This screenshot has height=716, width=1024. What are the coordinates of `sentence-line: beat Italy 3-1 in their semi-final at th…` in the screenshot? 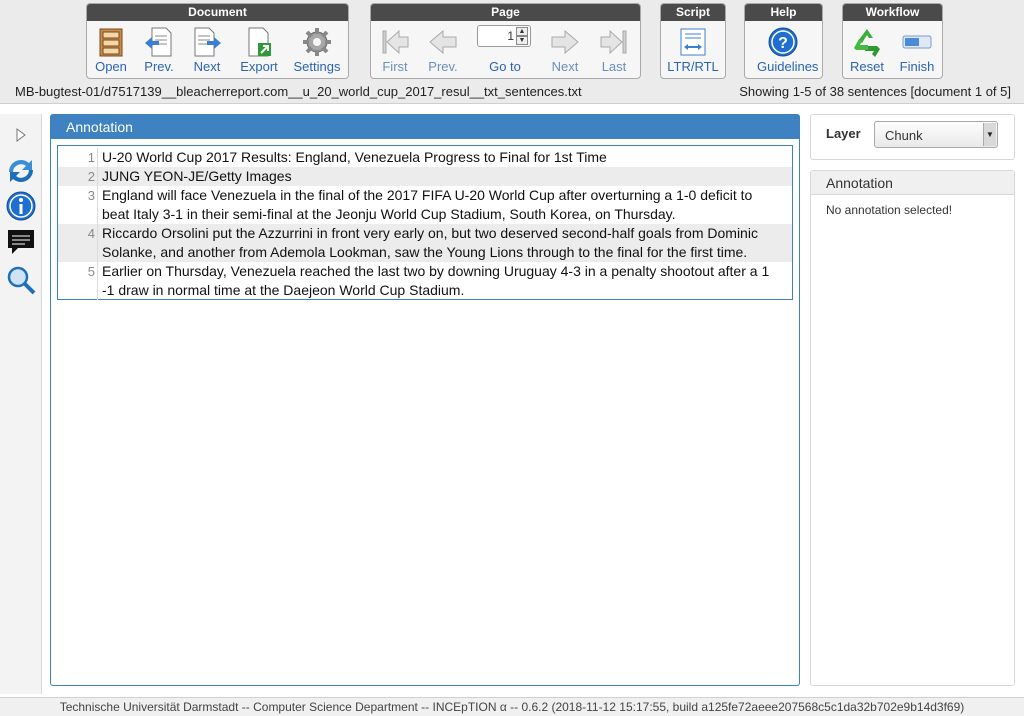 It's located at (389, 214).